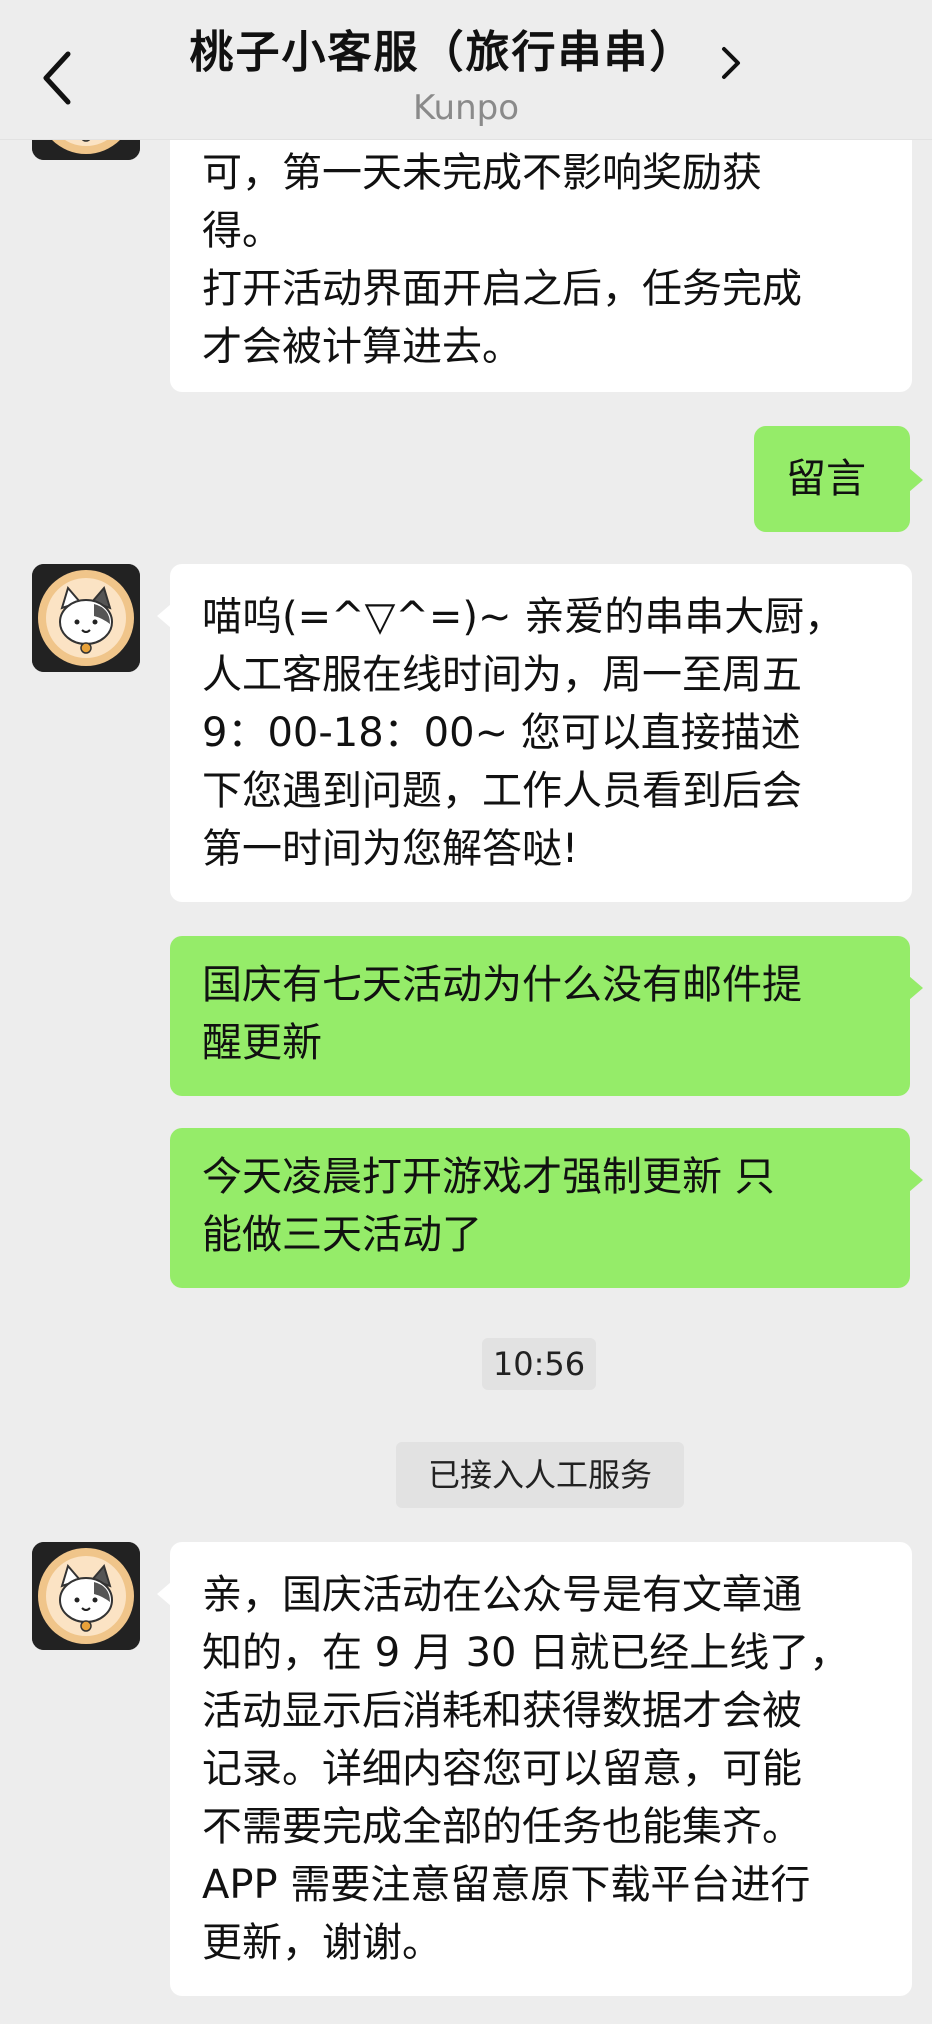 The image size is (932, 2024). I want to click on message-line: 9：00-18：00~ 您可以直接描述, so click(501, 733).